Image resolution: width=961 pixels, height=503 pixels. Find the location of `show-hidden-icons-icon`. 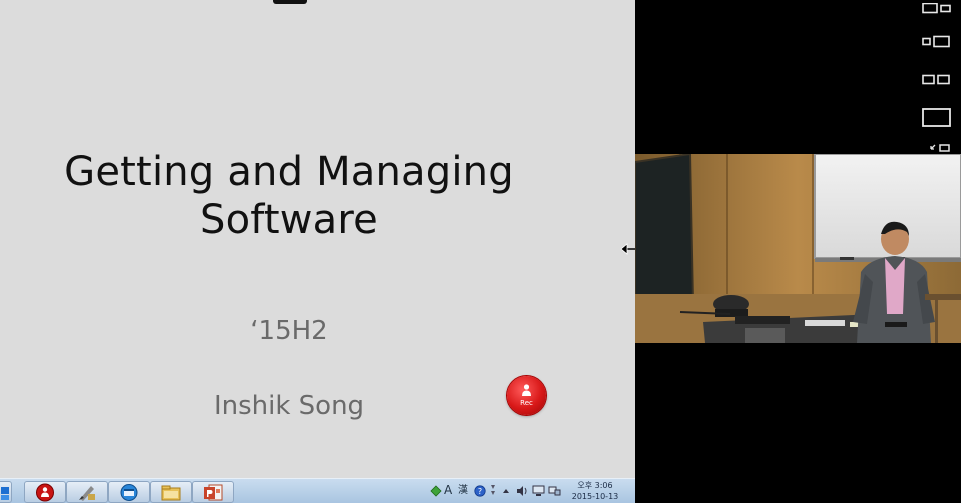

show-hidden-icons-icon is located at coordinates (506, 491).